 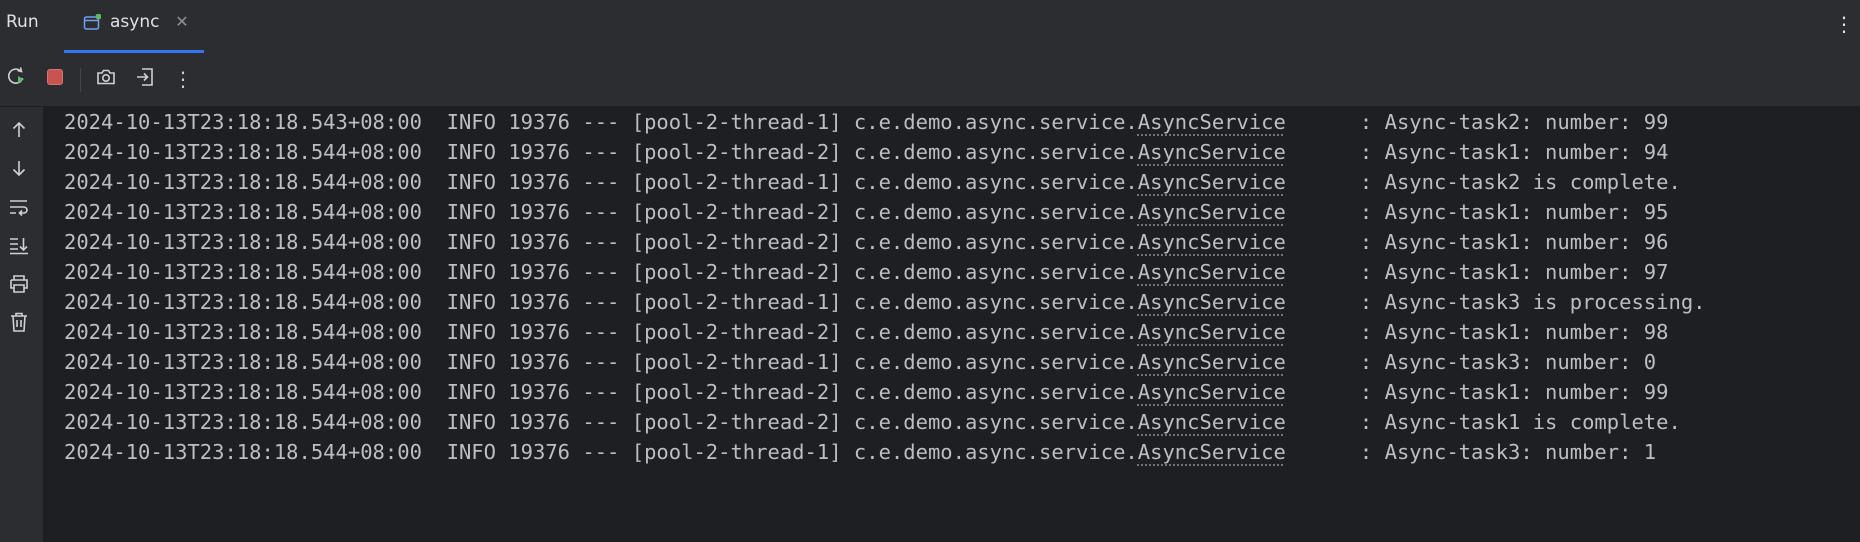 What do you see at coordinates (182, 22) in the screenshot?
I see `close-icon: ✕` at bounding box center [182, 22].